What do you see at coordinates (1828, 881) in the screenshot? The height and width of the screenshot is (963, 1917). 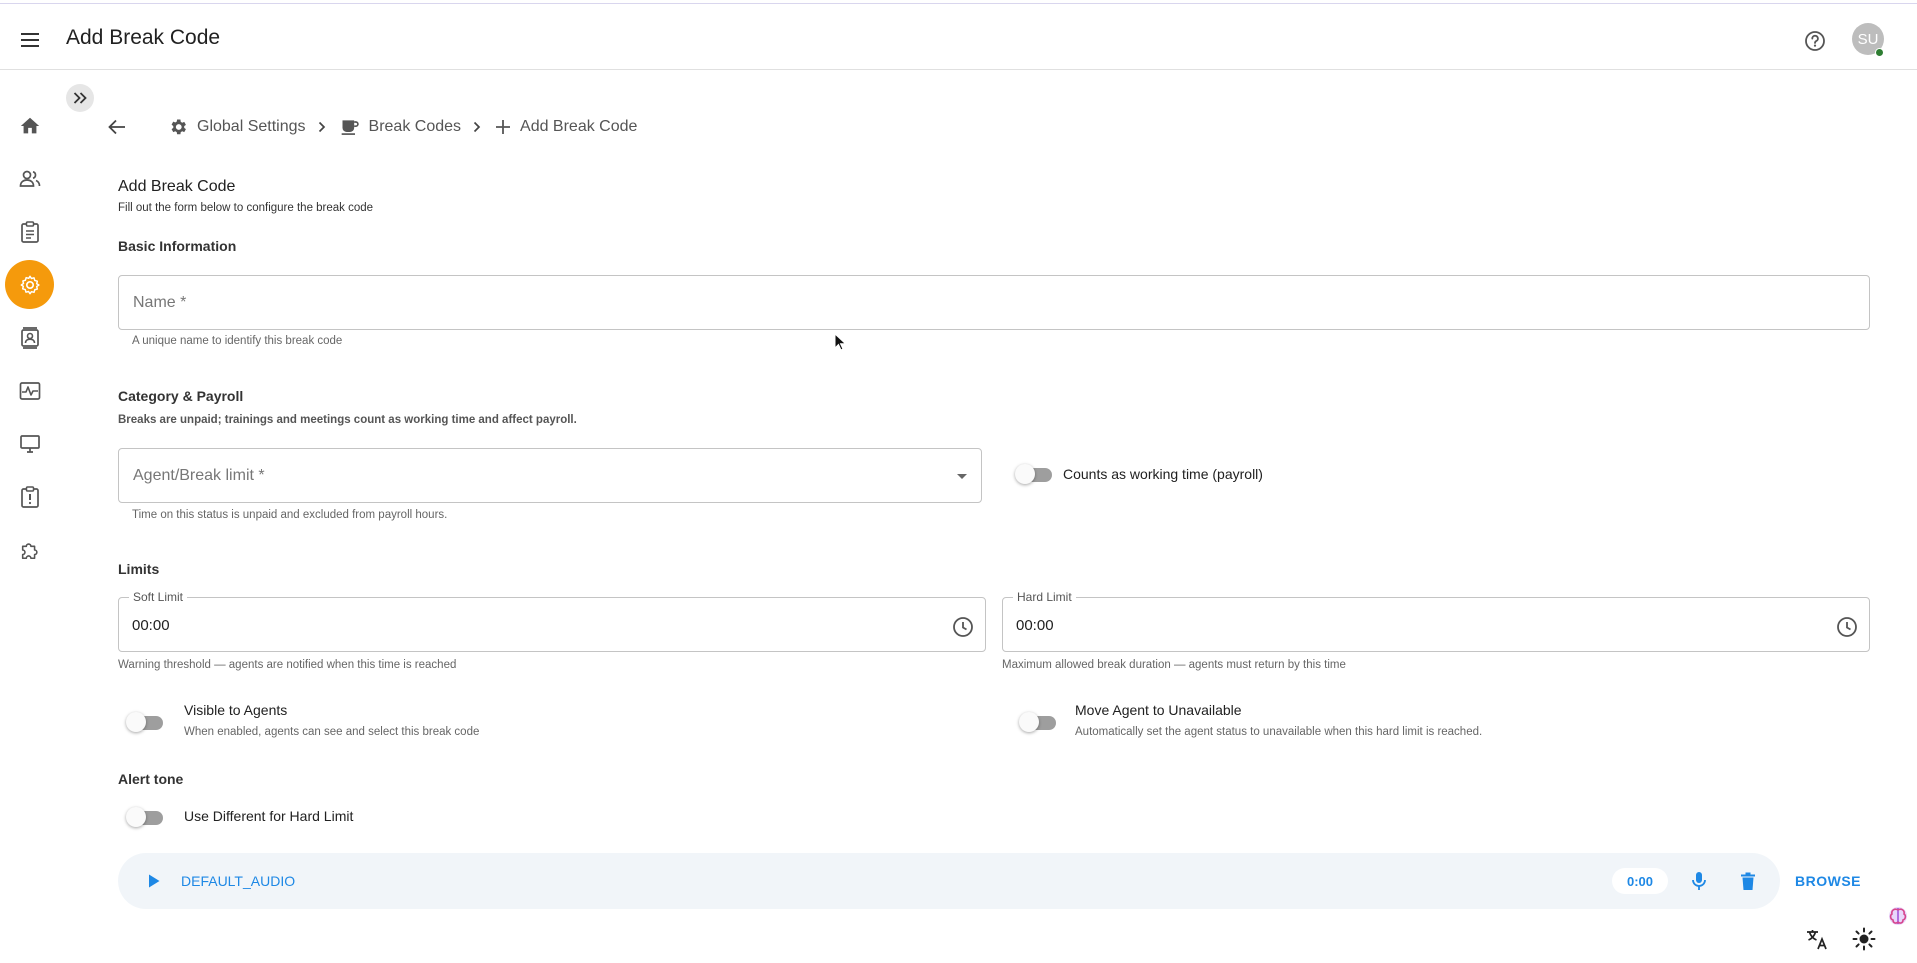 I see `browse-button: BROWSE` at bounding box center [1828, 881].